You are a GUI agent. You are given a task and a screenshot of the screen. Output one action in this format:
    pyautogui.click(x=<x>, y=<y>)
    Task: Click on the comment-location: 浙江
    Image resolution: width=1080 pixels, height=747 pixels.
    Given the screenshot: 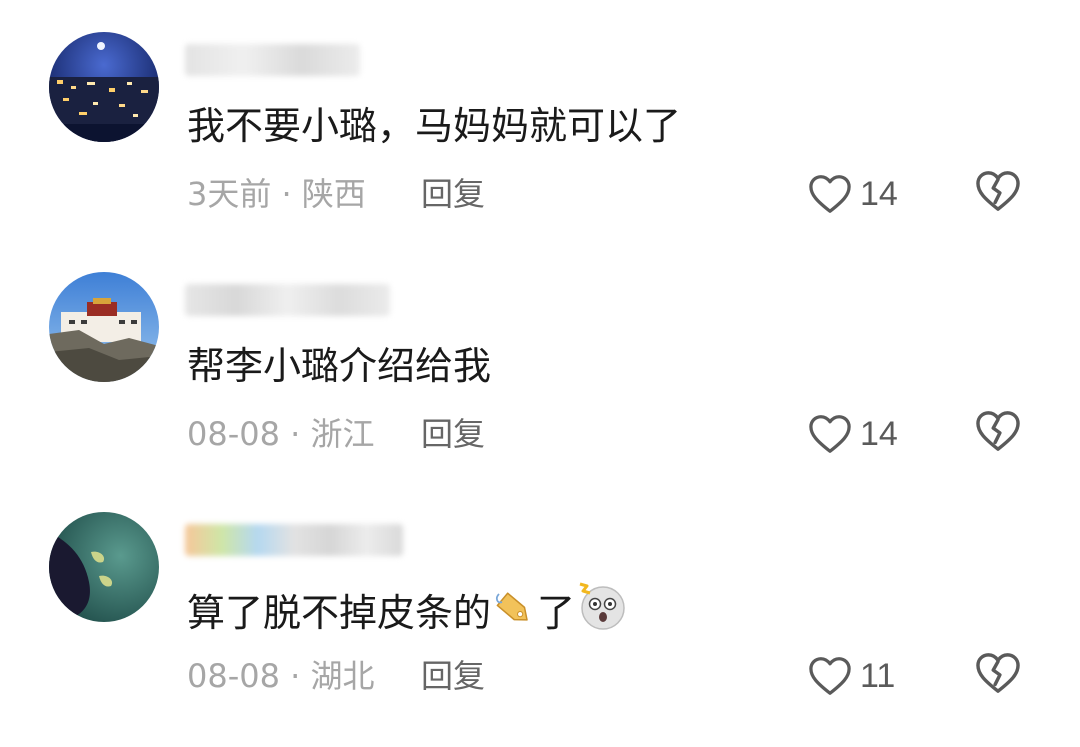 What is the action you would take?
    pyautogui.click(x=342, y=434)
    